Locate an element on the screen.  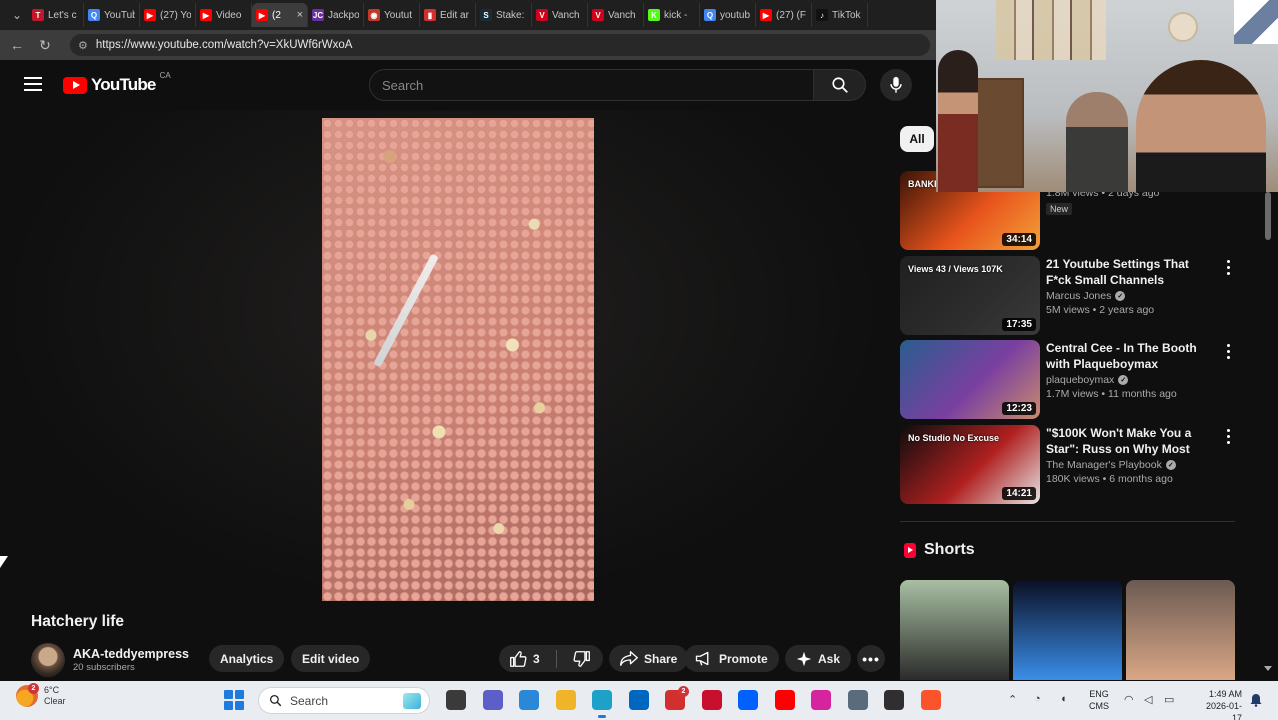
browser-tab: ♪ TikTok is located at coordinates (840, 15).